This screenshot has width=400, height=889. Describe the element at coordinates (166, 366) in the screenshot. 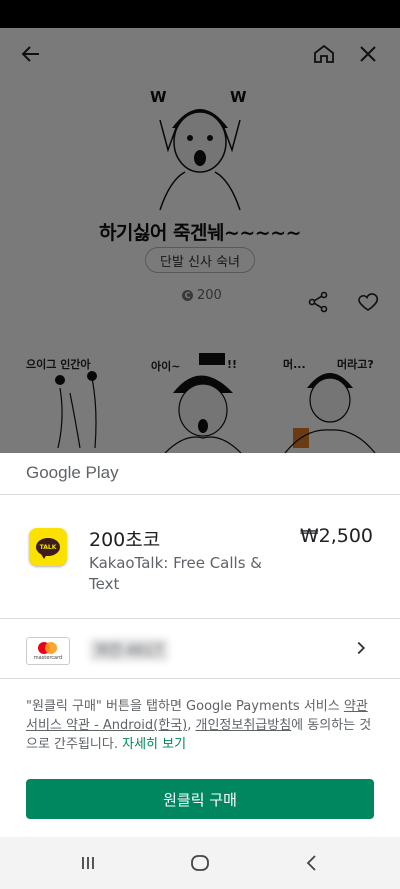

I see `sticker-caption-2: 아이~` at that location.